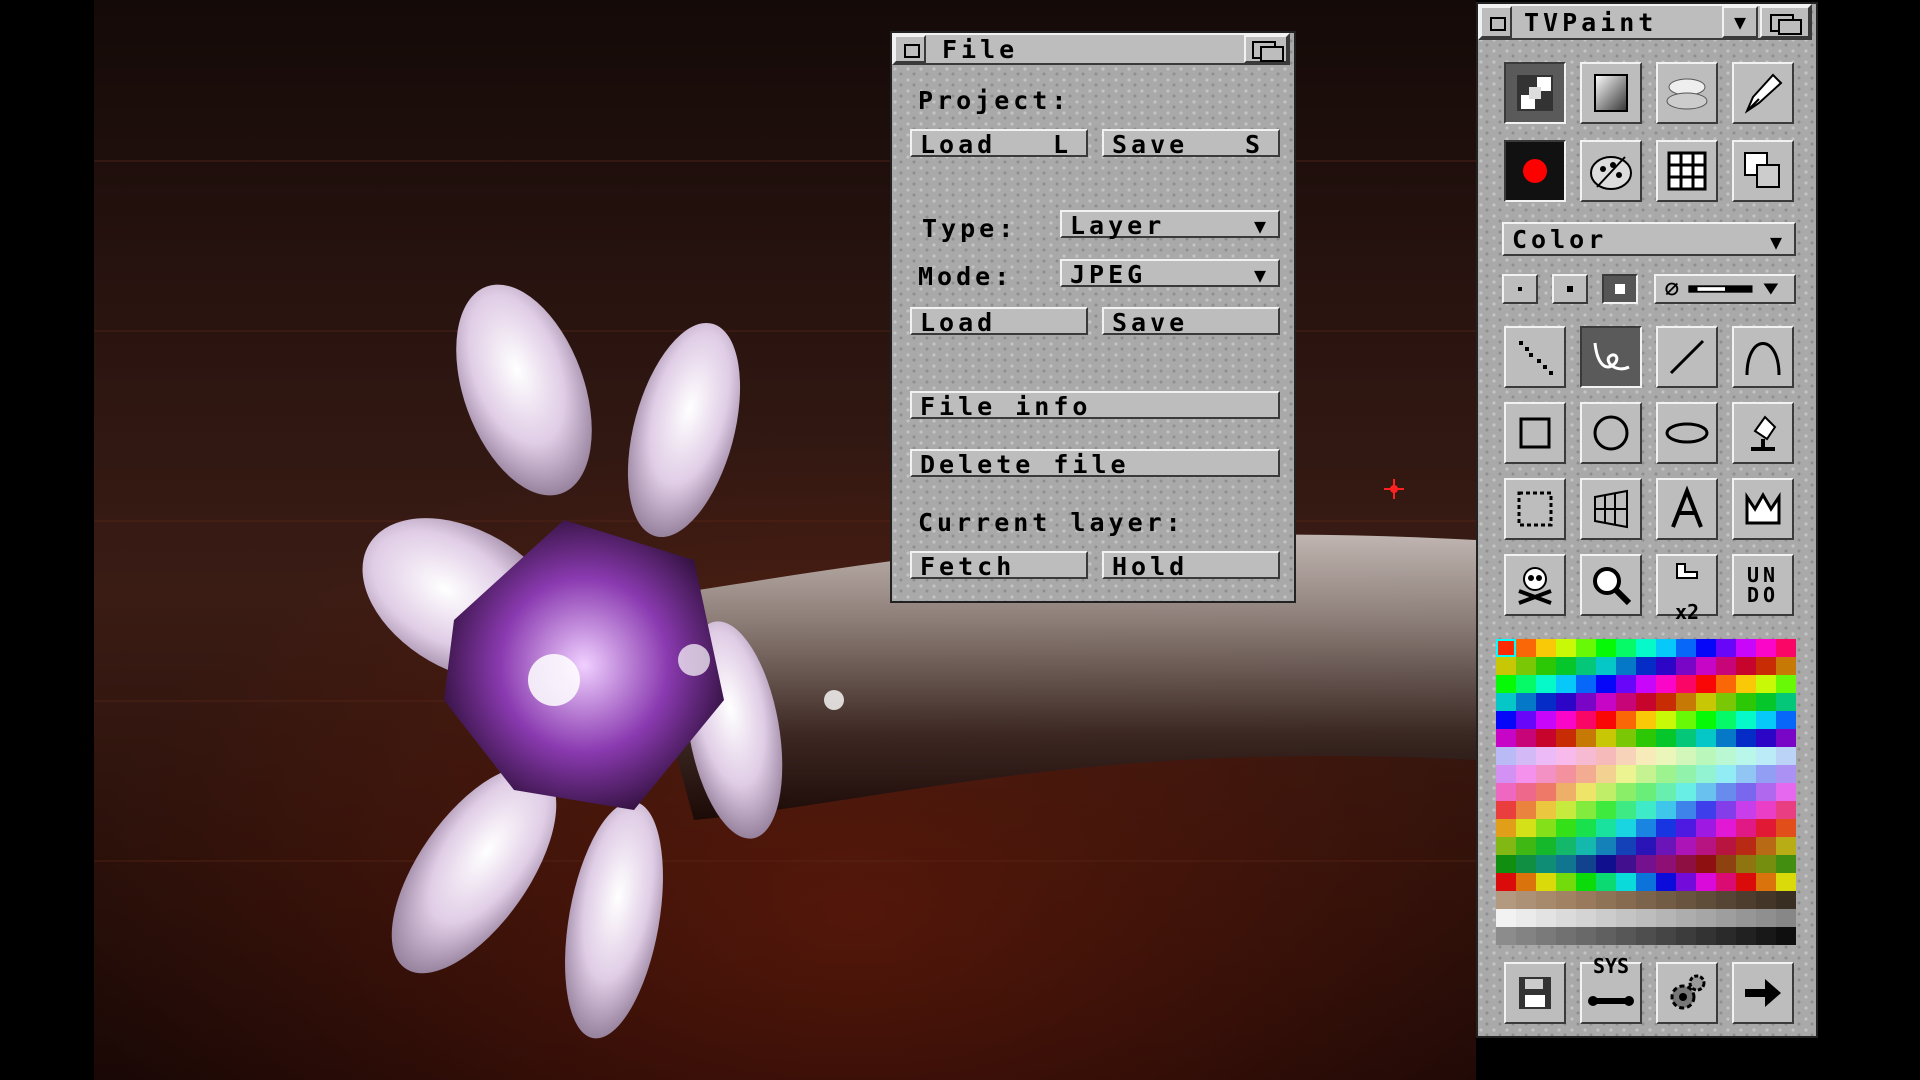 The width and height of the screenshot is (1920, 1080). Describe the element at coordinates (1740, 22) in the screenshot. I see `menu-arrow-icon: ▼` at that location.